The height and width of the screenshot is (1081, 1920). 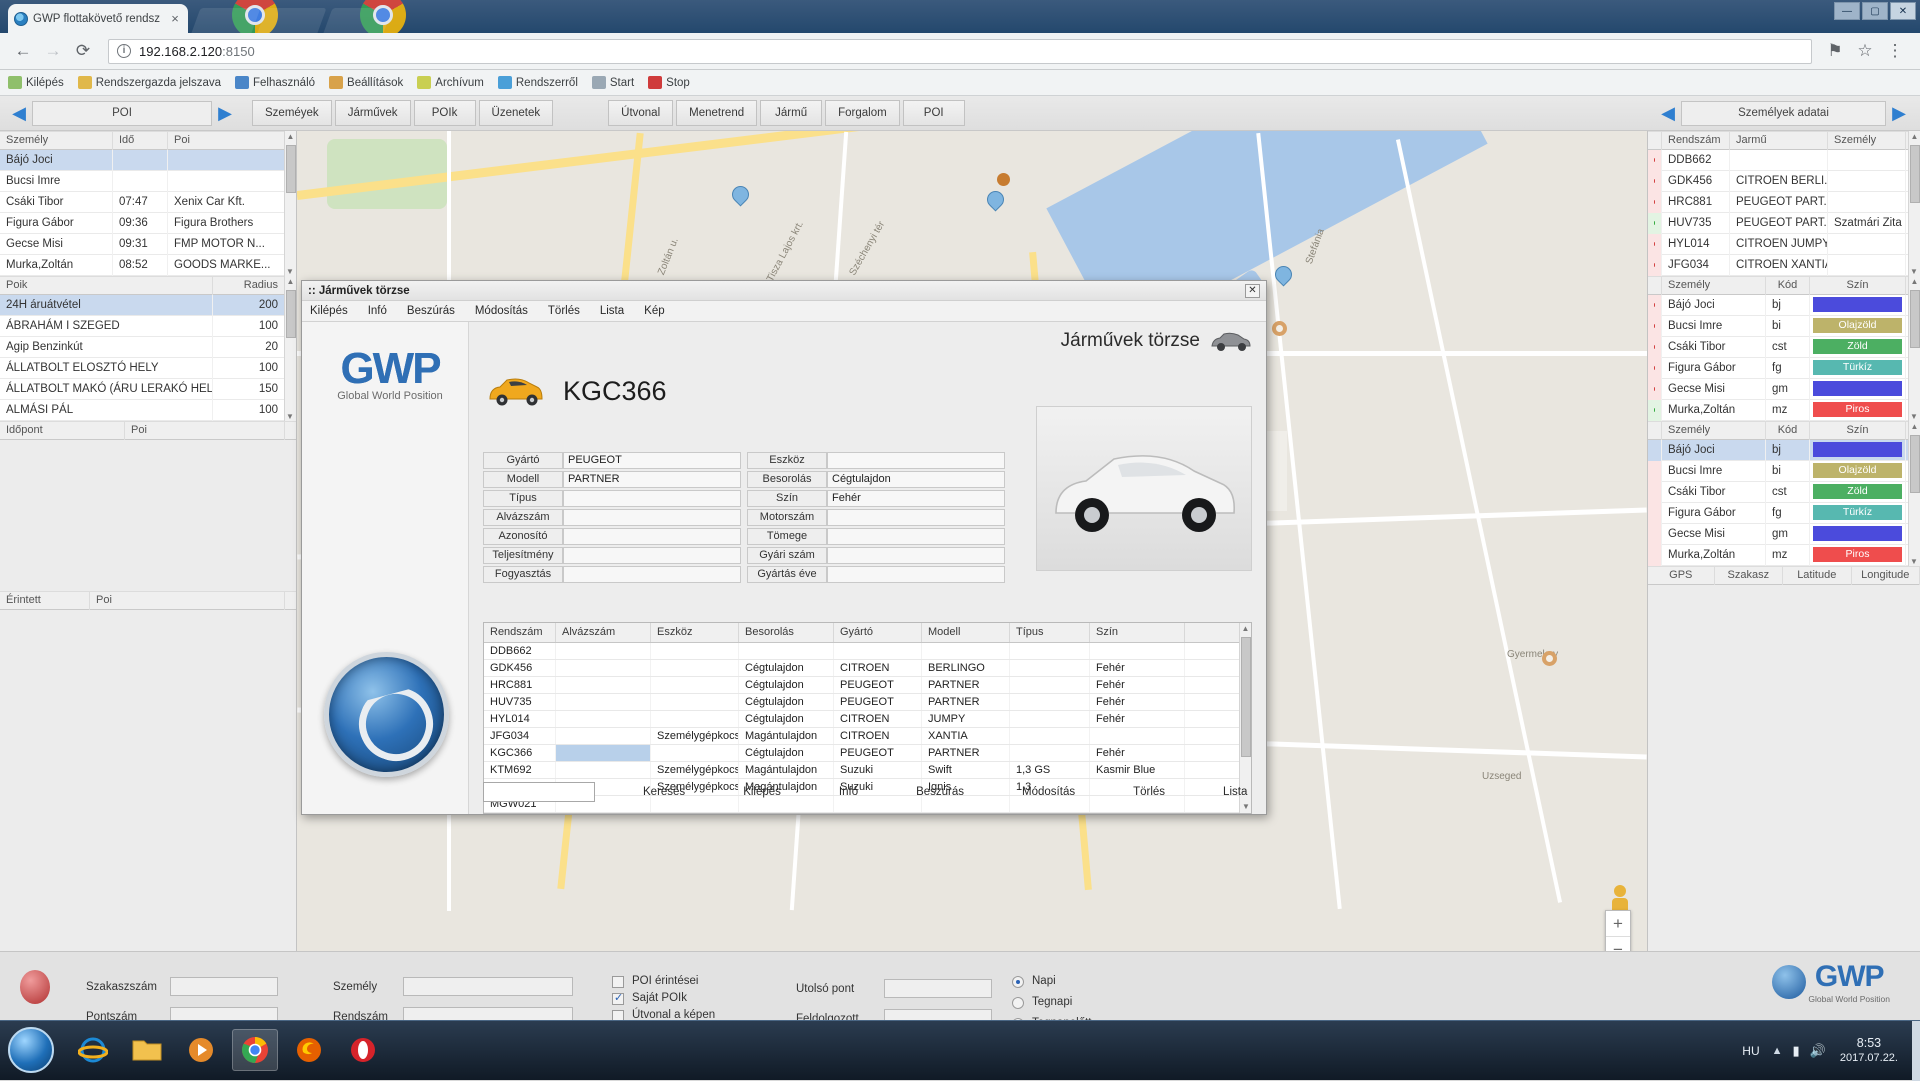 What do you see at coordinates (1149, 792) in the screenshot?
I see `footer-button-törlés: Törlés` at bounding box center [1149, 792].